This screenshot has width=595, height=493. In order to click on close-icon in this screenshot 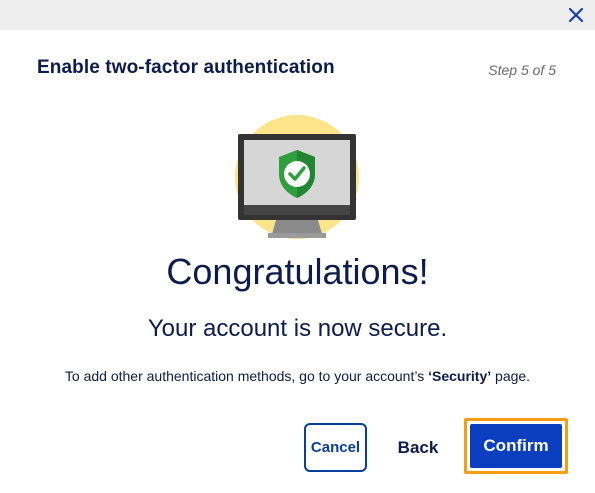, I will do `click(576, 15)`.